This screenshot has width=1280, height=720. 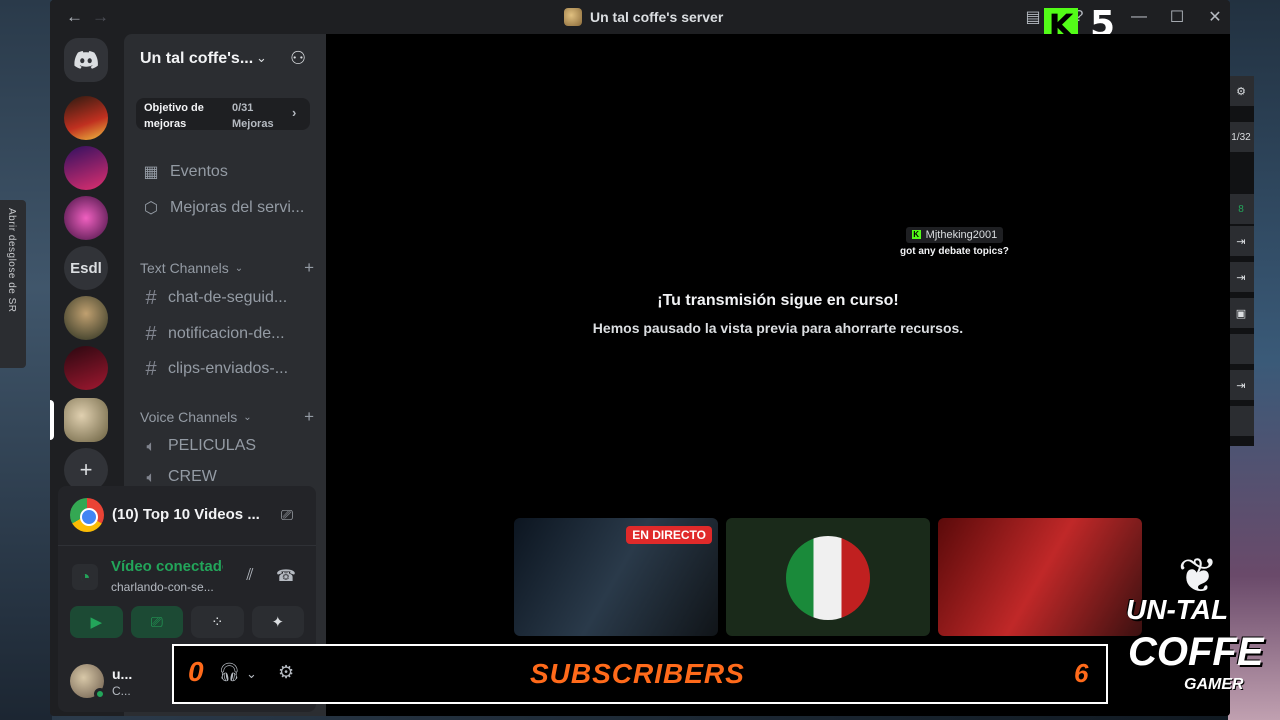 What do you see at coordinates (1033, 17) in the screenshot?
I see `inbox-icon: ▤` at bounding box center [1033, 17].